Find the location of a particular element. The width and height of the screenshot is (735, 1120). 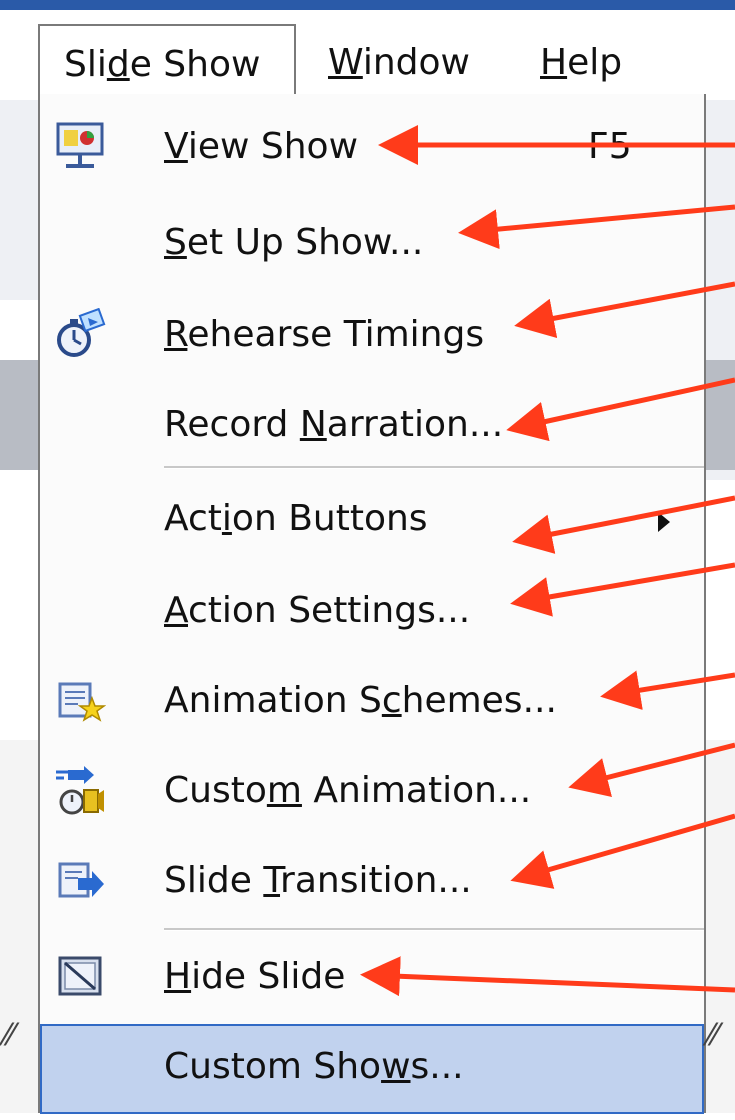

menu-slide-show-accel: d is located at coordinates (118, 64).